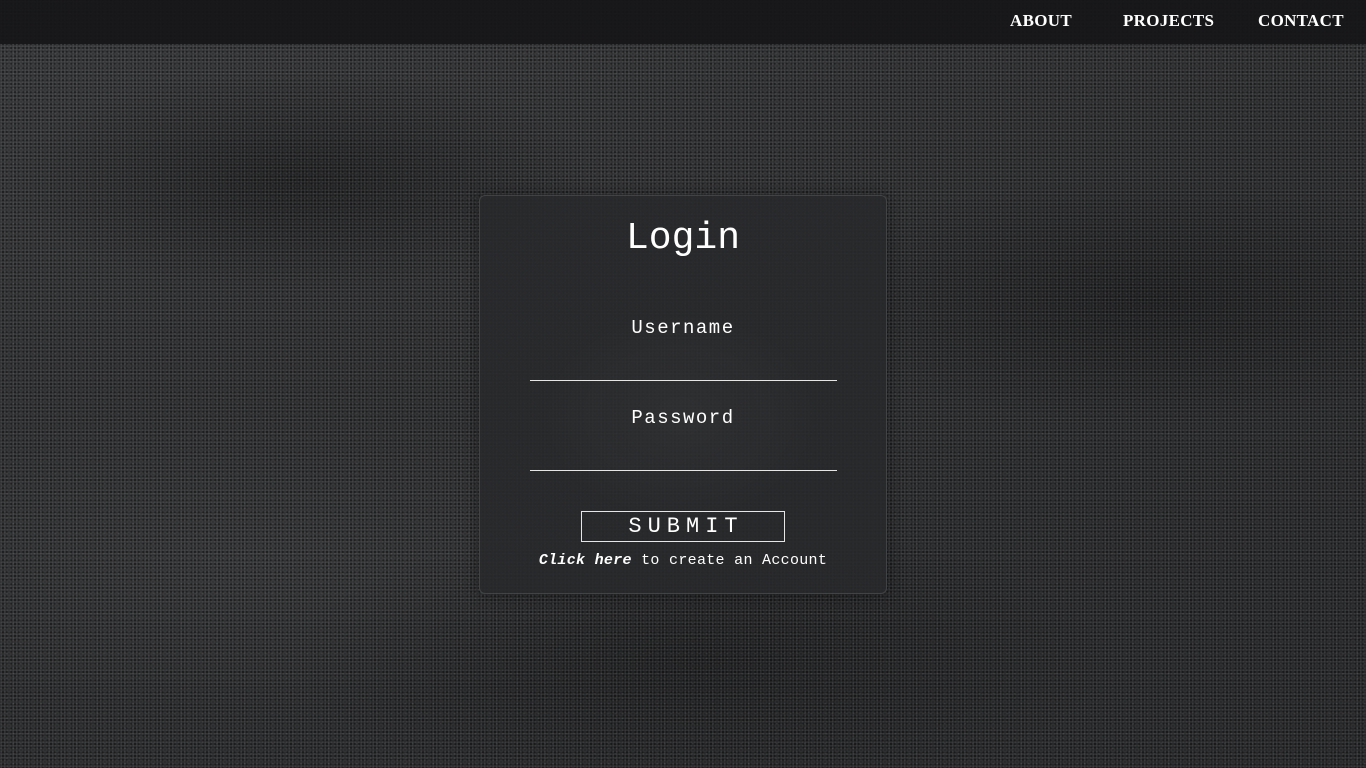 The image size is (1366, 768). Describe the element at coordinates (683, 22) in the screenshot. I see `top-navbar: ABOUT PROJECTS CONTACT` at that location.